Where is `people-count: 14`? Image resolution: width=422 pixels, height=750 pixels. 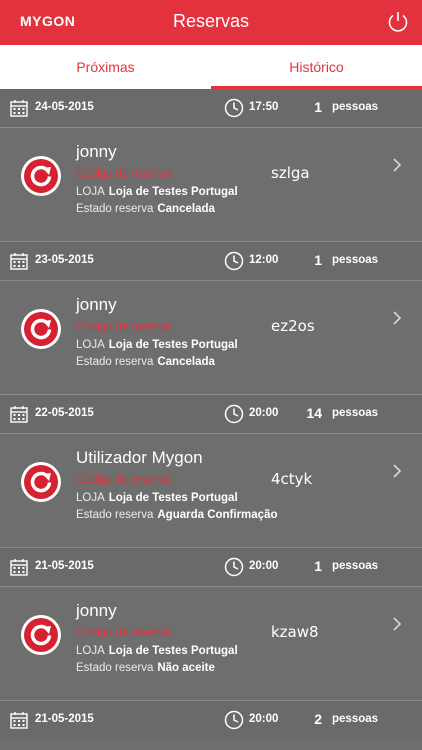
people-count: 14 is located at coordinates (314, 413).